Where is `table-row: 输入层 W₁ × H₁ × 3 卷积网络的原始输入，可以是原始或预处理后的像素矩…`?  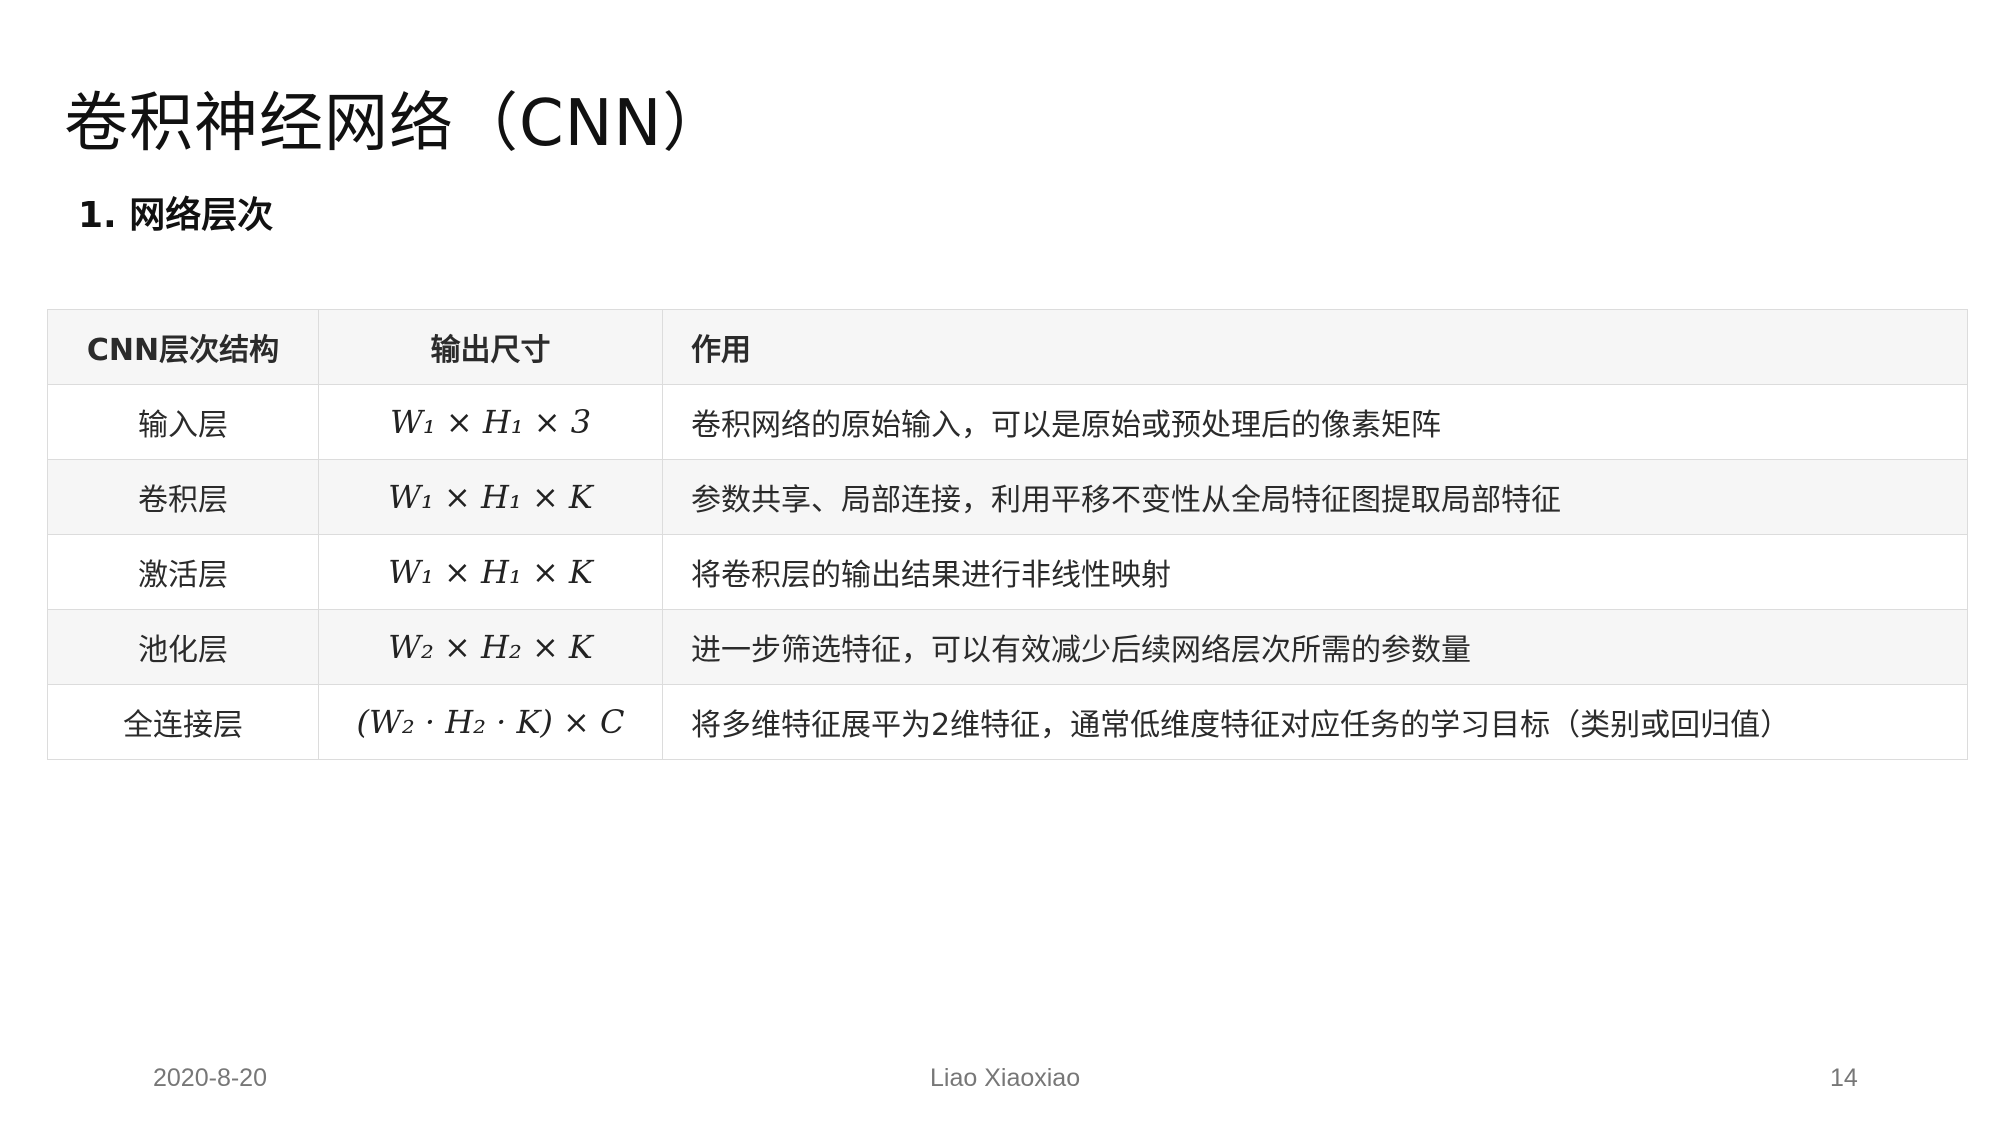 table-row: 输入层 W₁ × H₁ × 3 卷积网络的原始输入，可以是原始或预处理后的像素矩… is located at coordinates (1007, 422).